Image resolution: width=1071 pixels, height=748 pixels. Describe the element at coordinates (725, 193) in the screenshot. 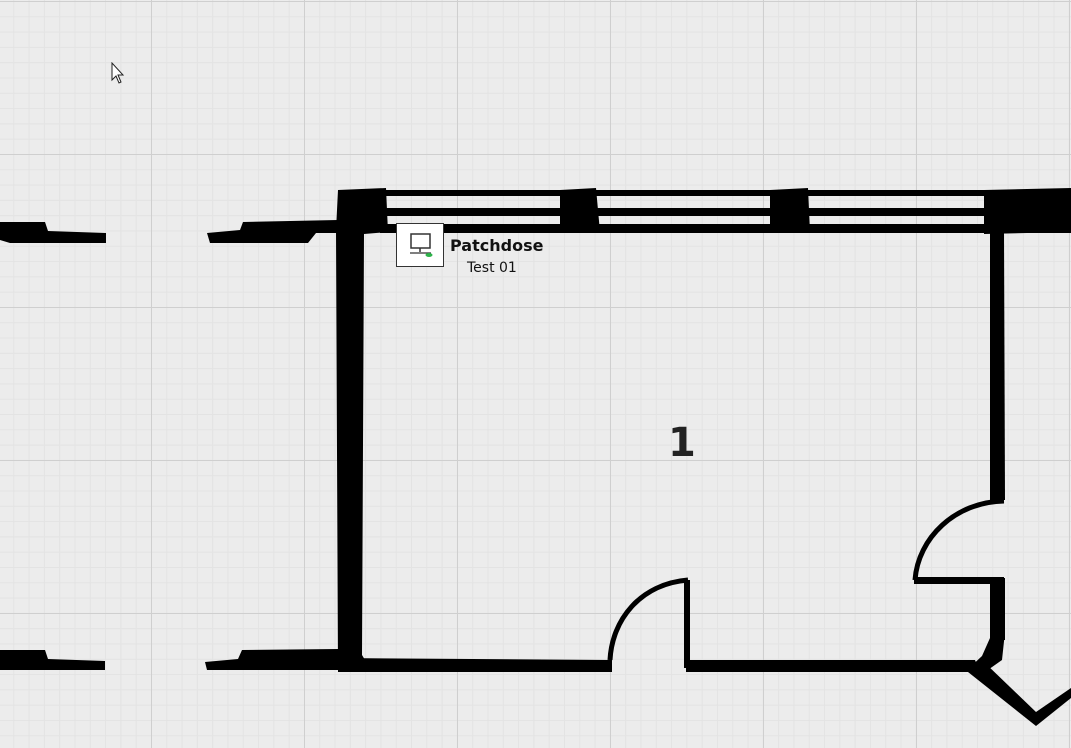

I see `window-frame-top` at that location.